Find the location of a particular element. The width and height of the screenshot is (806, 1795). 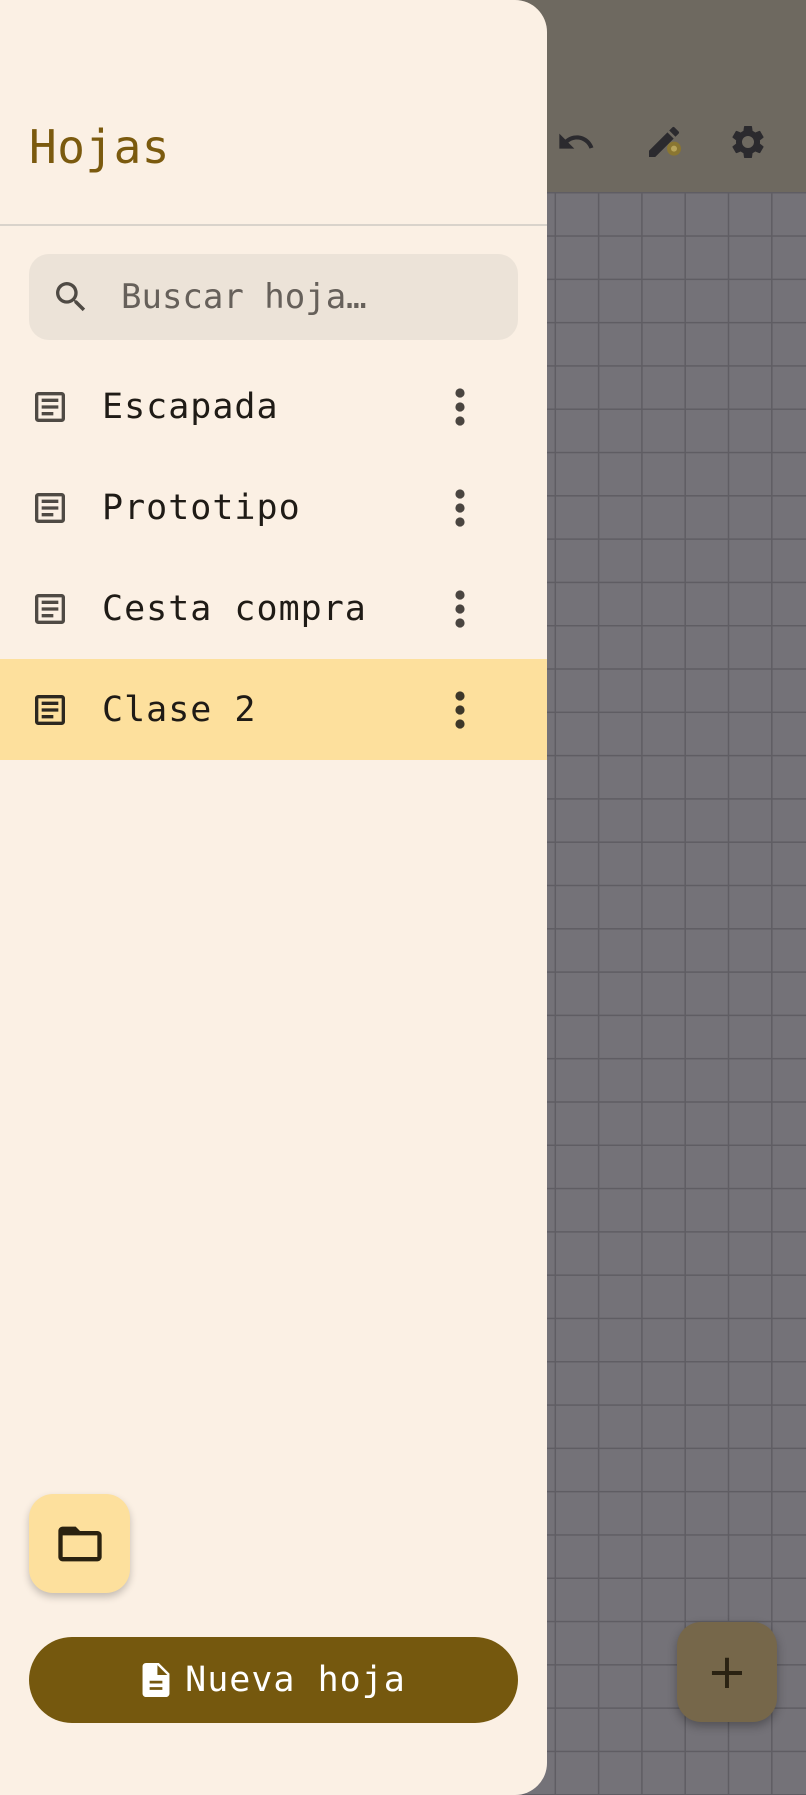

search-icon is located at coordinates (71, 297).